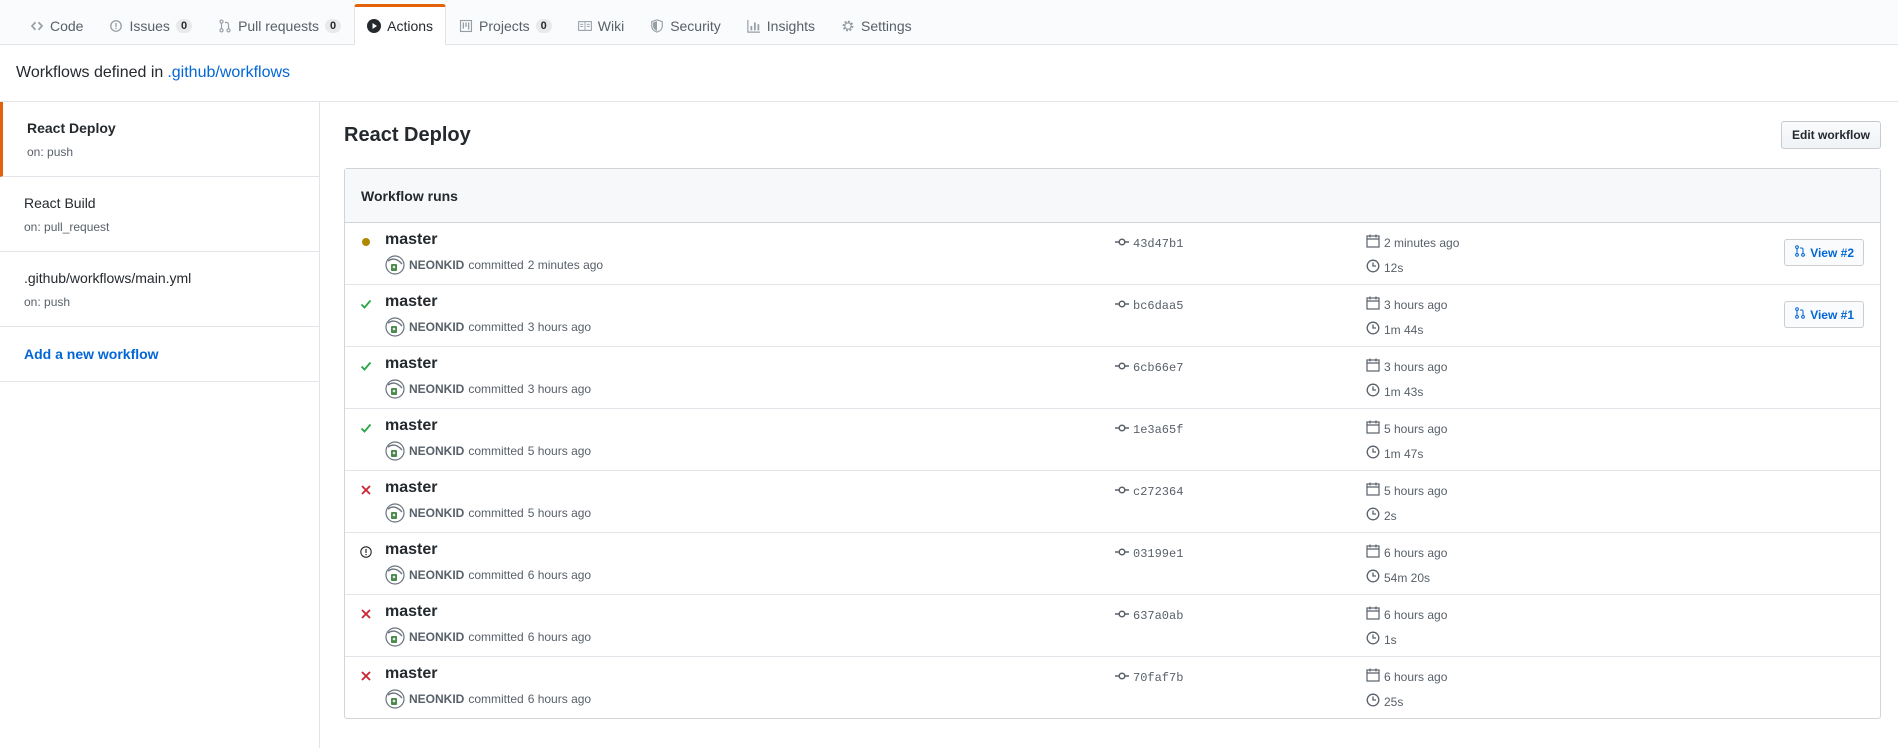  I want to click on tab-projects: Projects 0, so click(505, 25).